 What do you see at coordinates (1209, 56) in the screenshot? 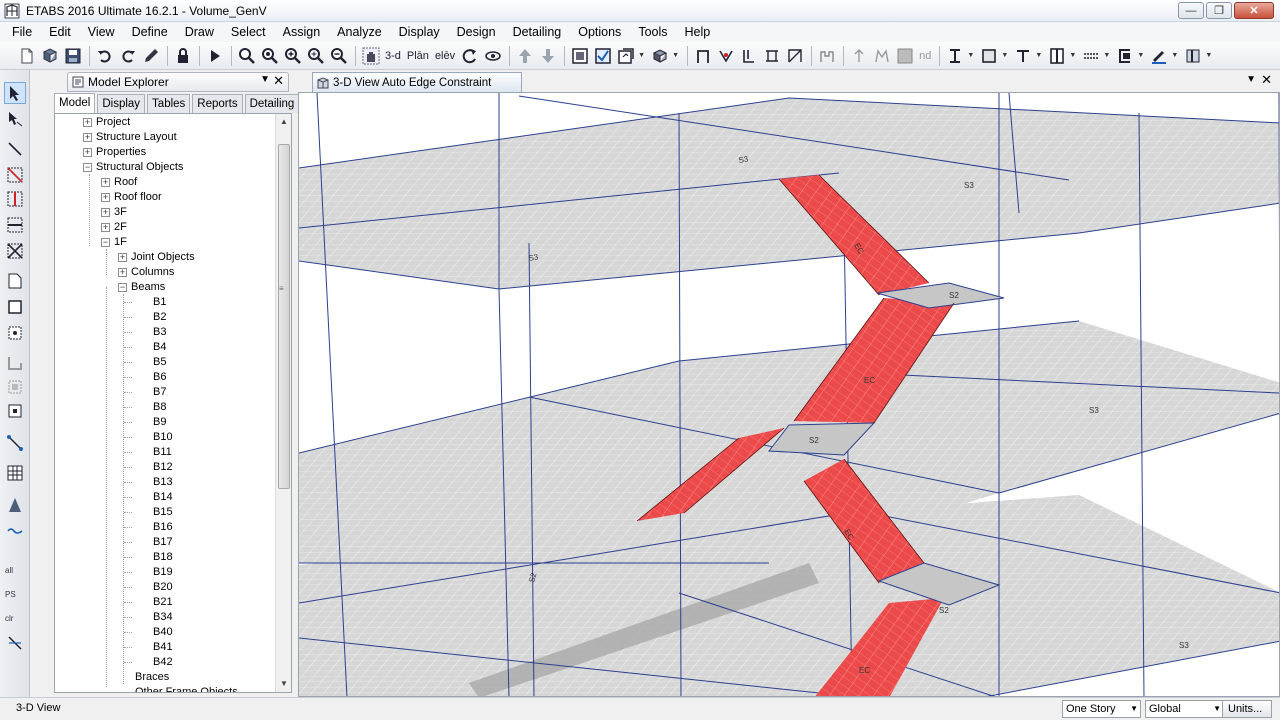
I see `property-panel-dropdown-icon: ▼` at bounding box center [1209, 56].